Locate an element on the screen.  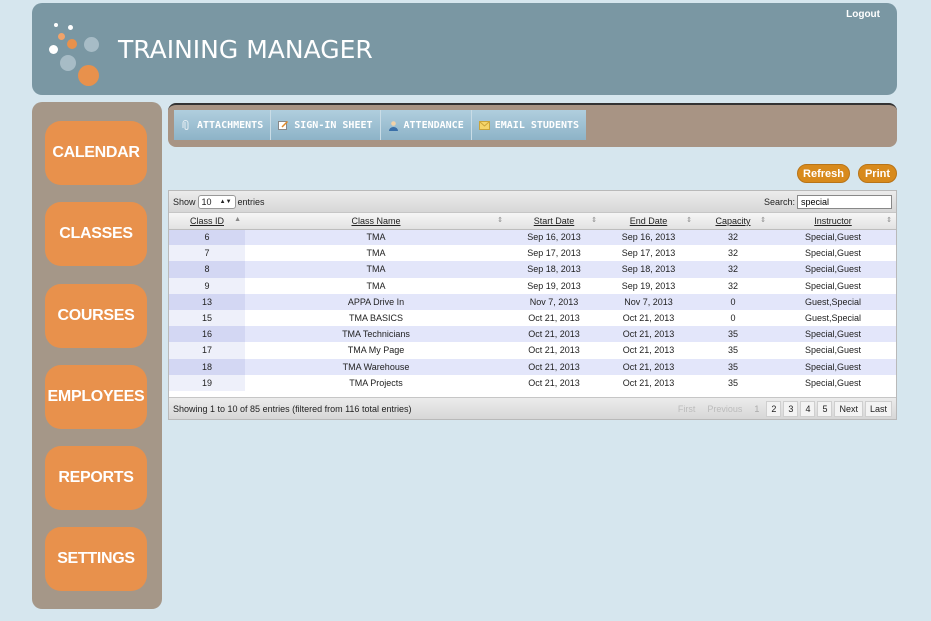
sort-asc-icon: ▲ is located at coordinates (237, 219).